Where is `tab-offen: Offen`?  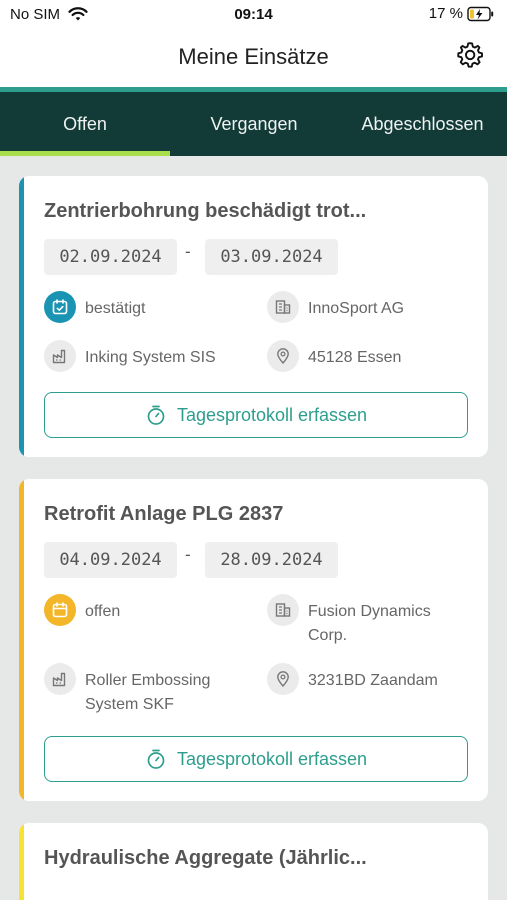
tab-offen: Offen is located at coordinates (85, 124).